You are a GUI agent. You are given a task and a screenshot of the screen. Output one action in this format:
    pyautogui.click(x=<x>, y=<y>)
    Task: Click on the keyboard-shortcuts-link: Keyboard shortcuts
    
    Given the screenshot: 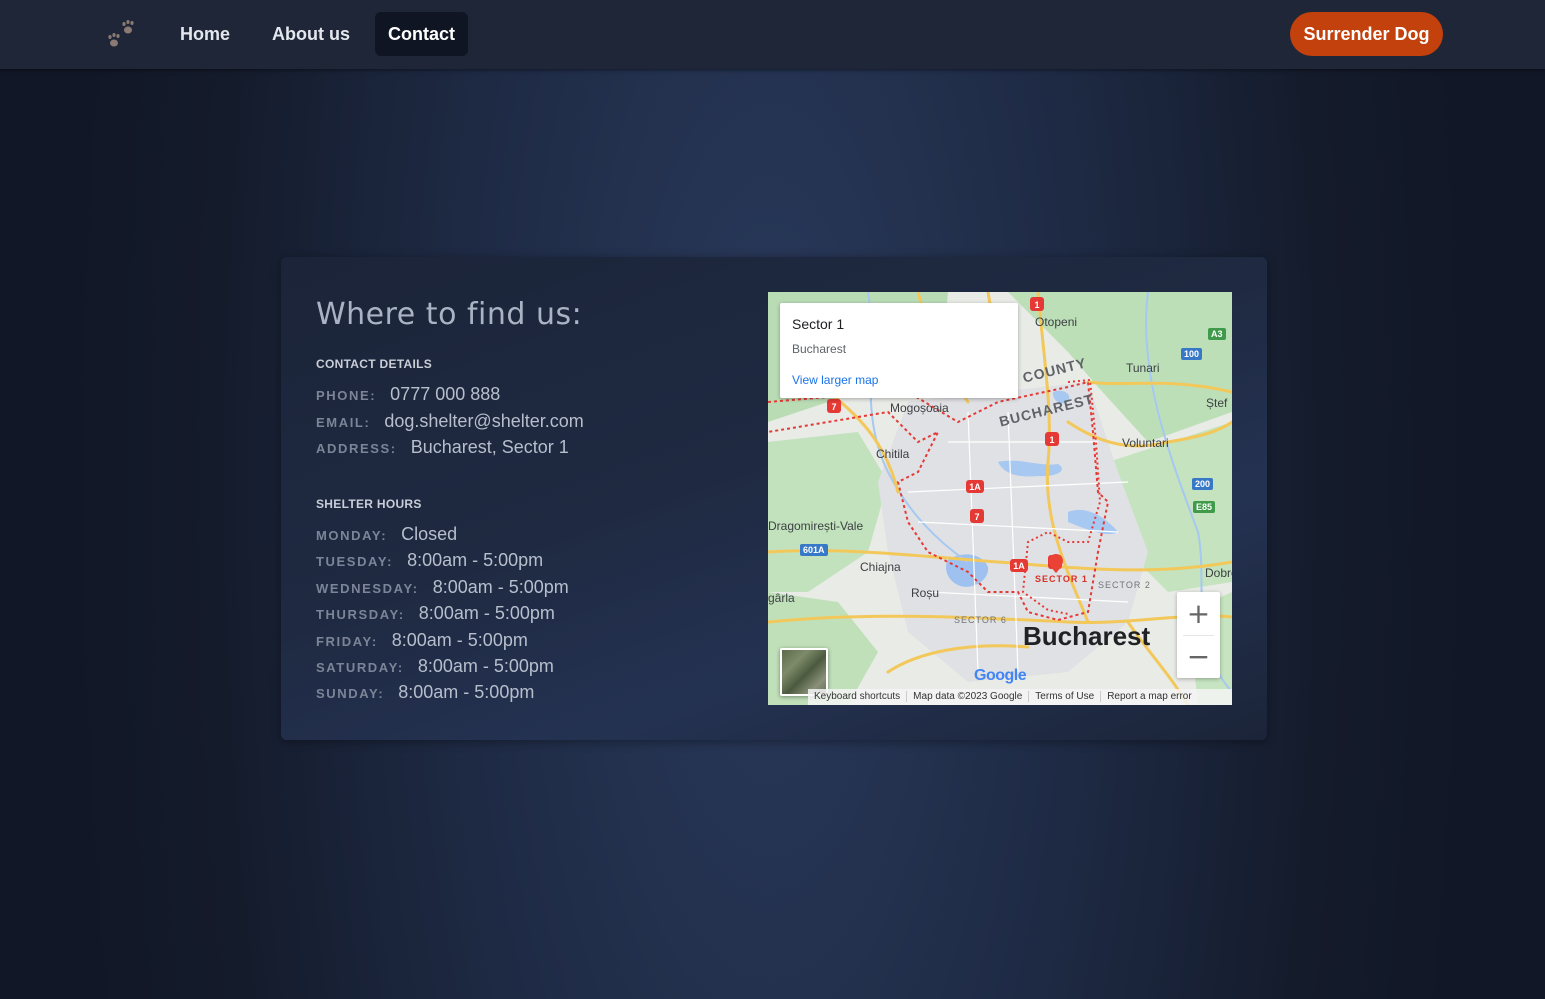 What is the action you would take?
    pyautogui.click(x=858, y=696)
    